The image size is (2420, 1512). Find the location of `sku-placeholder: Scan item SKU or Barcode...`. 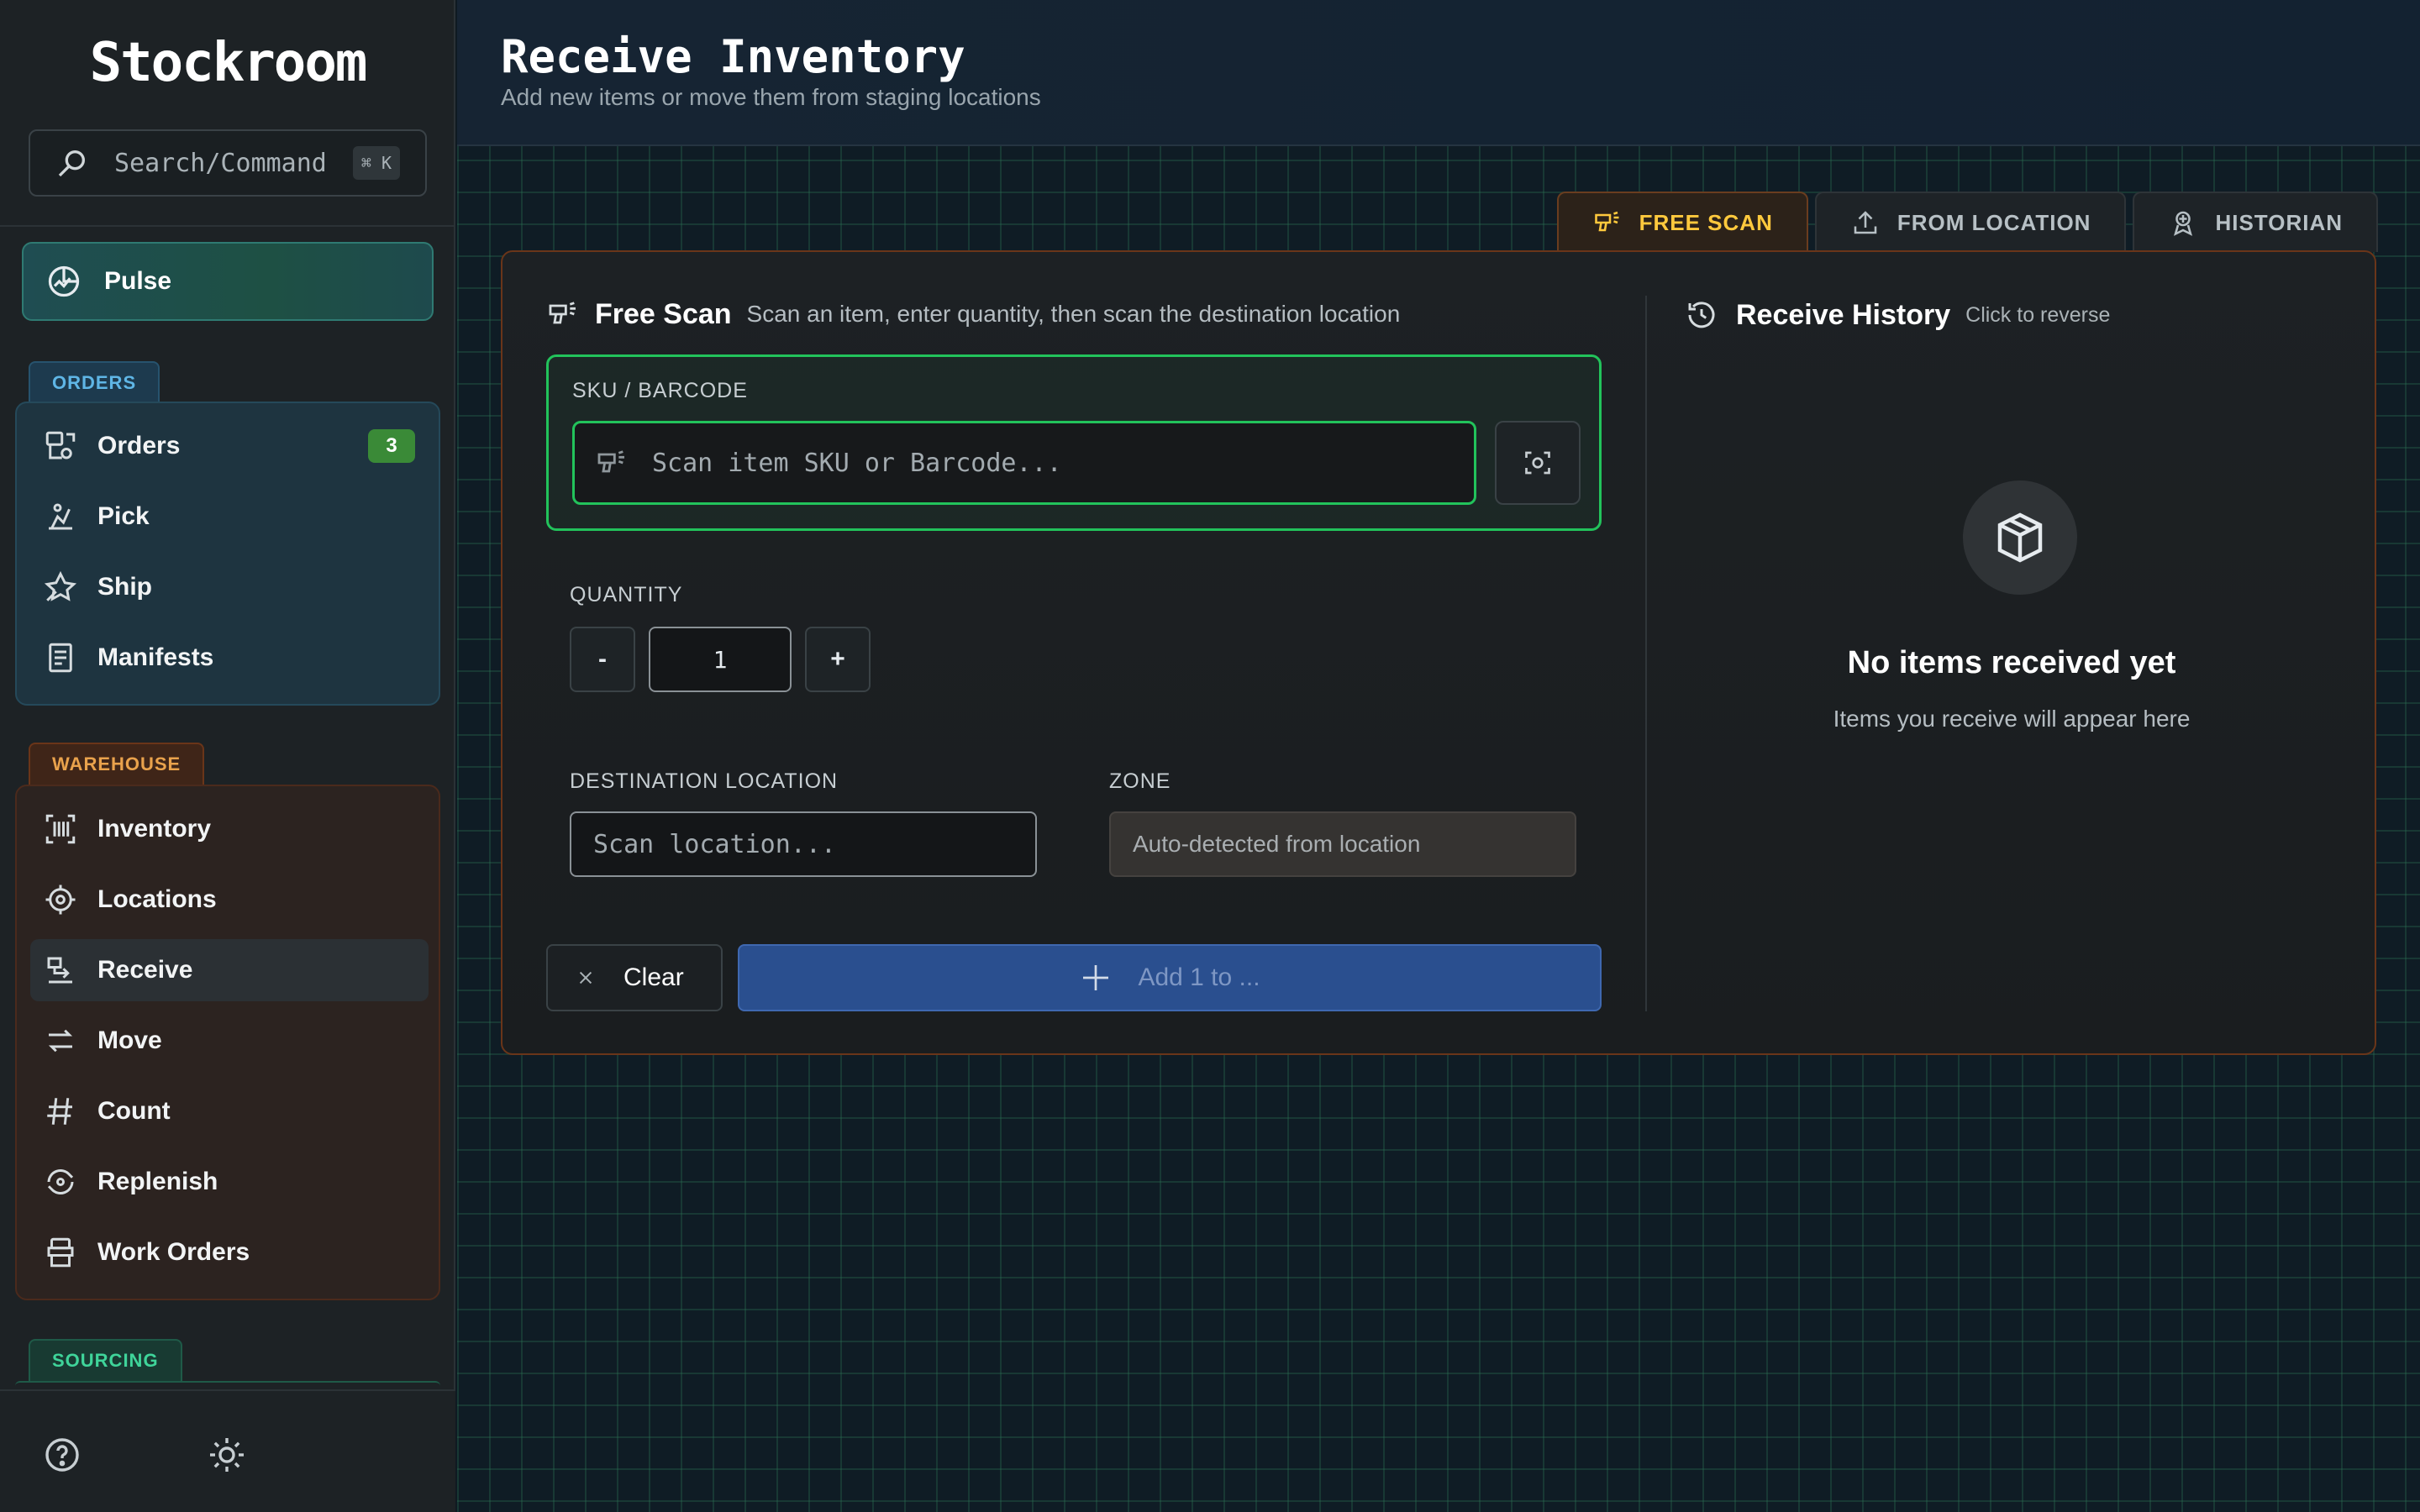

sku-placeholder: Scan item SKU or Barcode... is located at coordinates (857, 463).